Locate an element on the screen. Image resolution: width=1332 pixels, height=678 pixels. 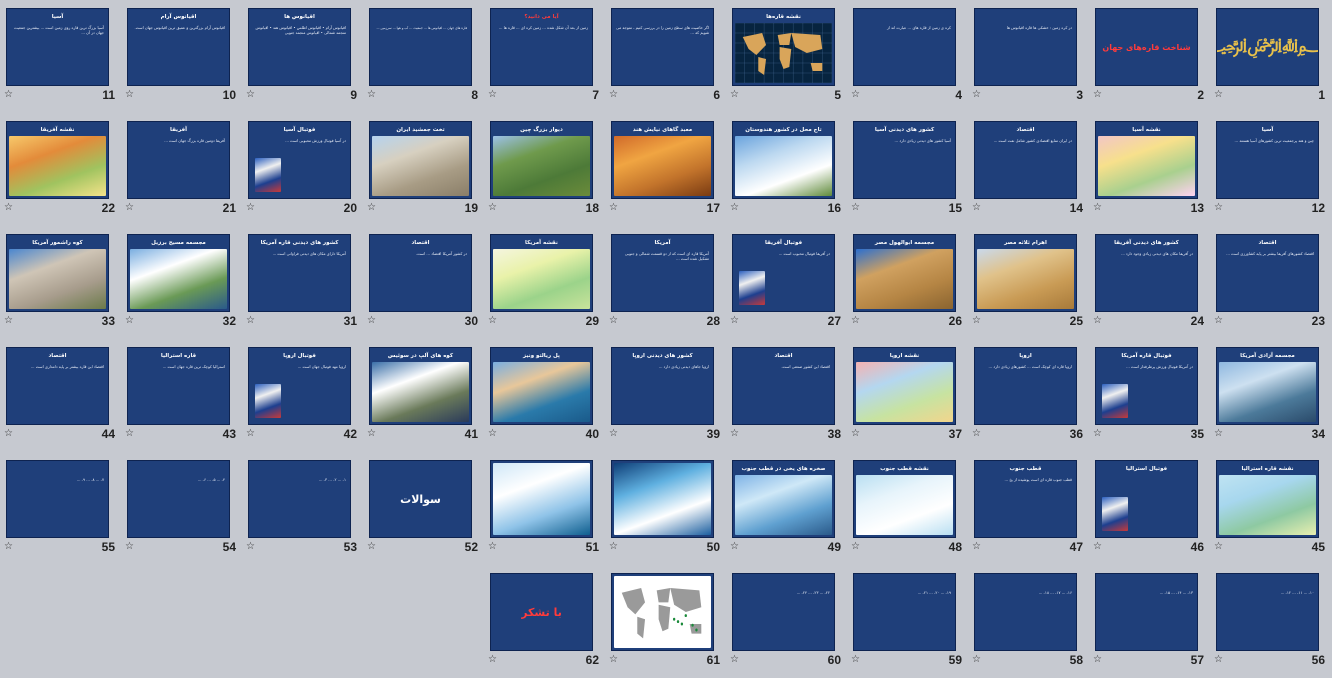
slide-cell-59: ۱۹- ... ۲۰- ... ۲۱- ... ☆ 59 is located at coordinates (907, 621).